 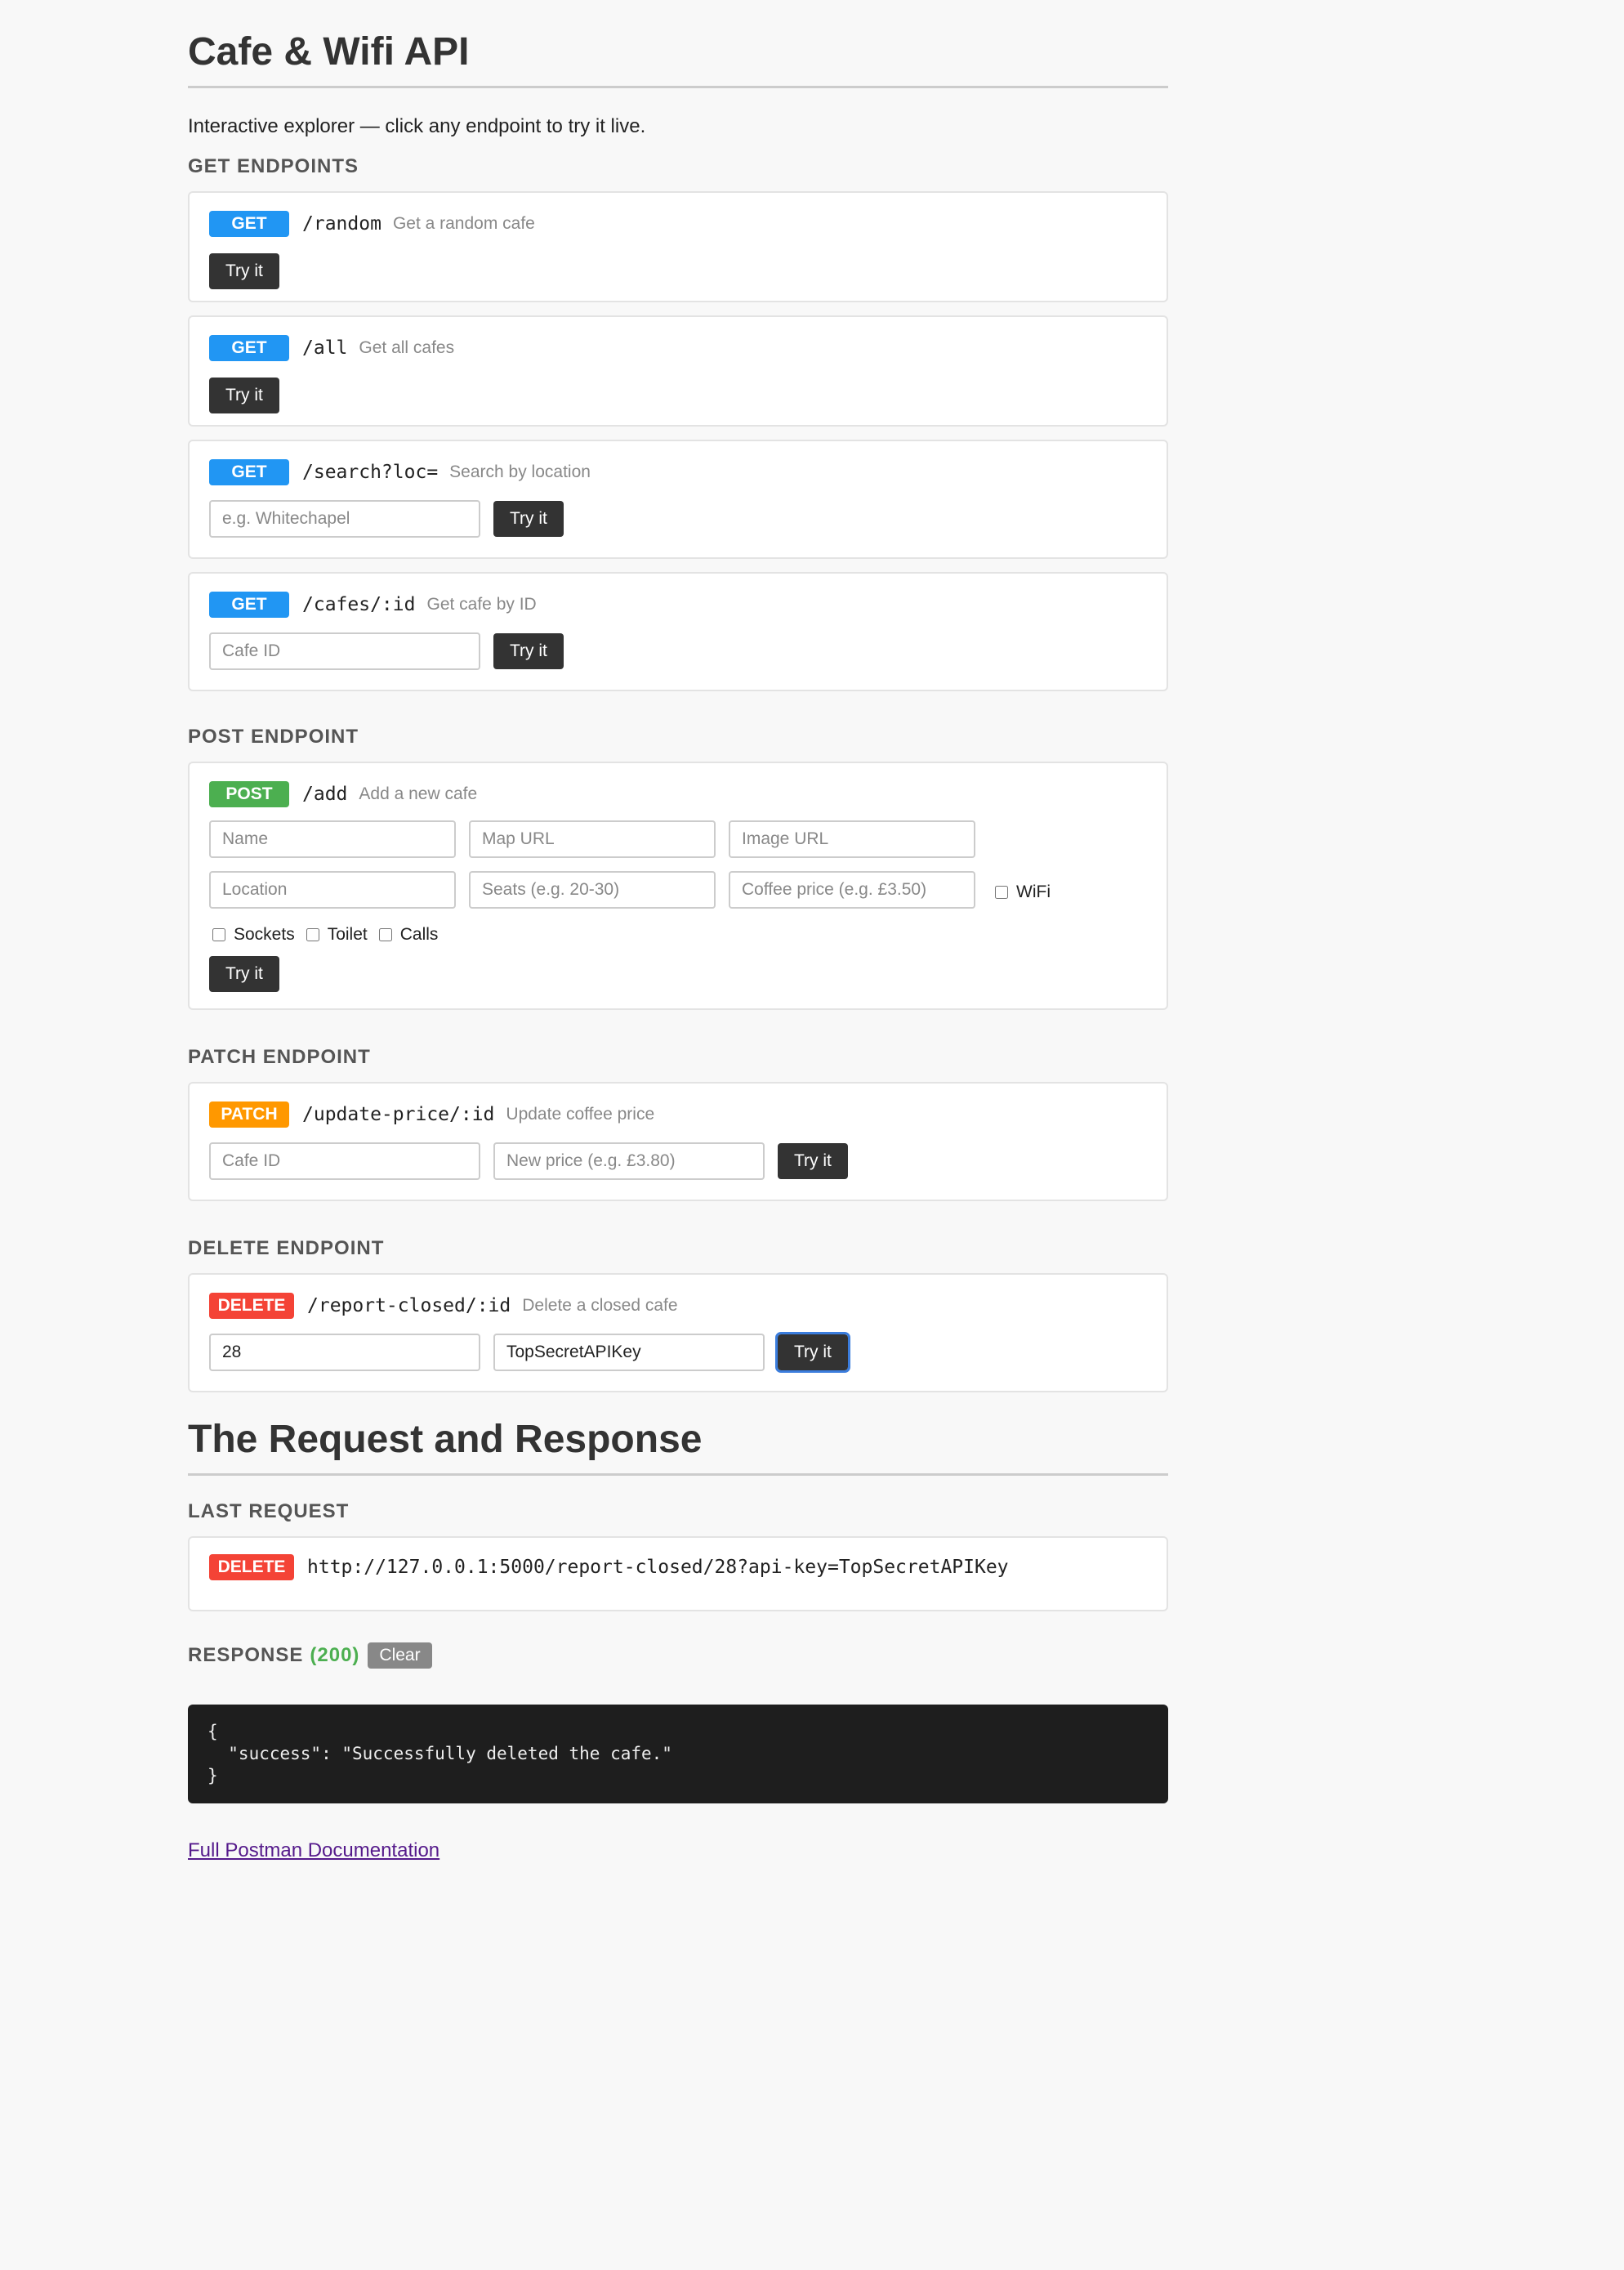 What do you see at coordinates (520, 472) in the screenshot?
I see `endpoint-desc: Search by location` at bounding box center [520, 472].